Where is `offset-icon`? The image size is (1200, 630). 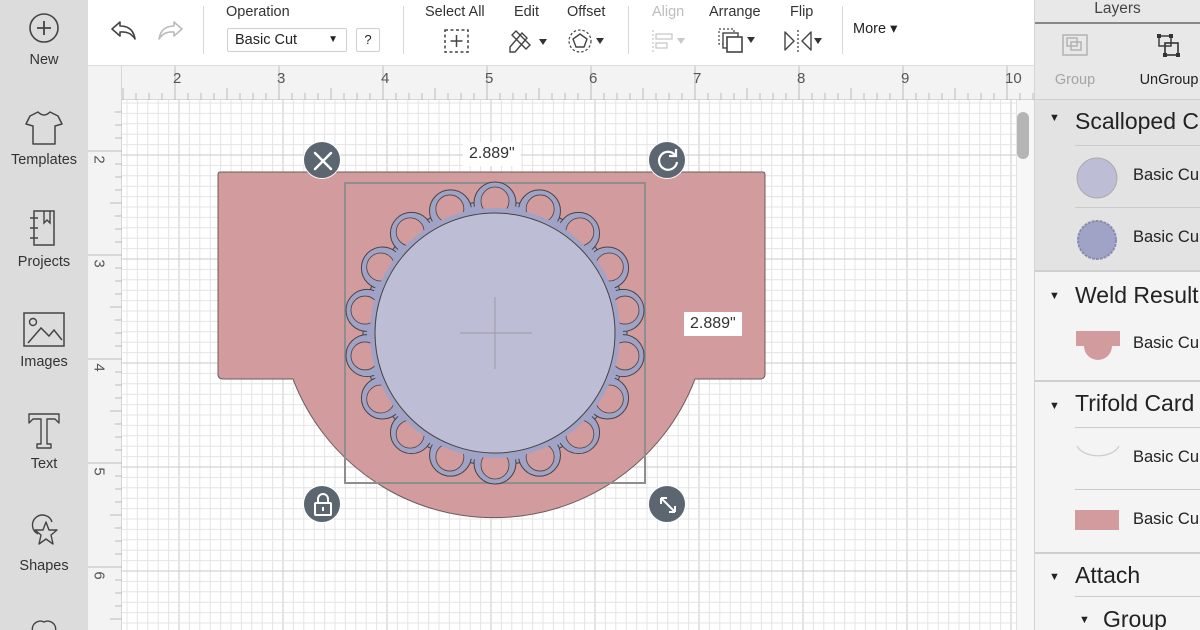
offset-icon is located at coordinates (588, 41).